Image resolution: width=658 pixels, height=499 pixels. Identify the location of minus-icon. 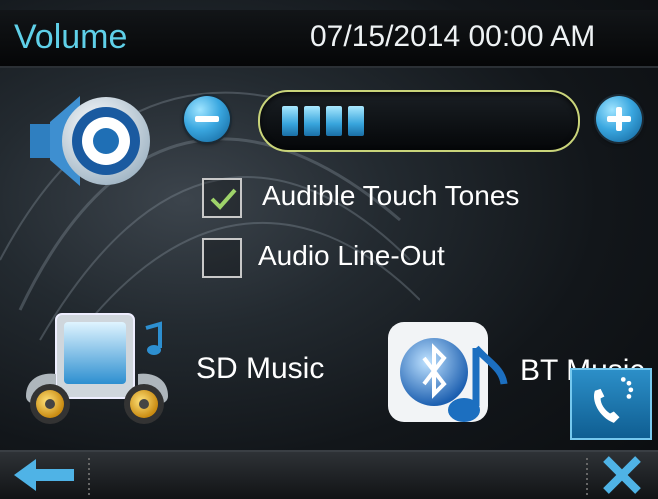
(207, 119).